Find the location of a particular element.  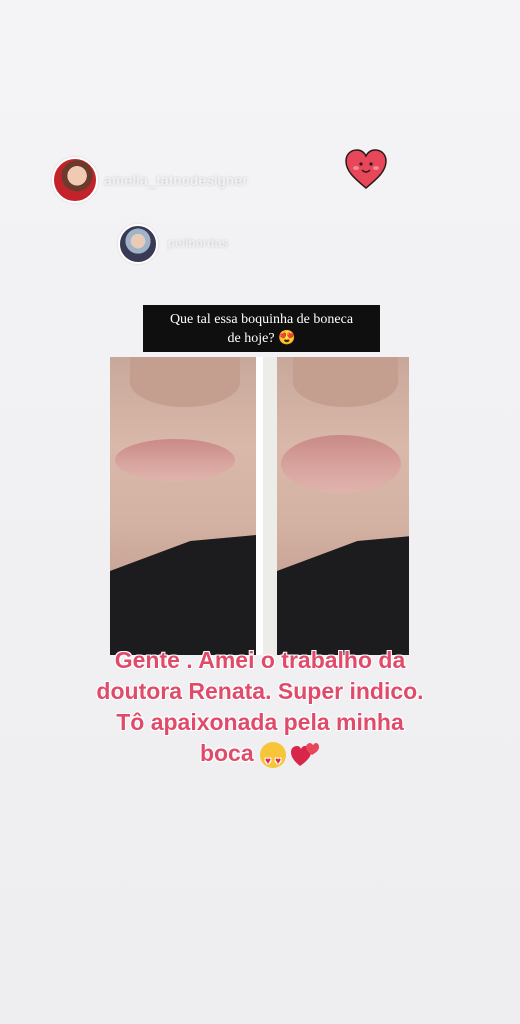

caption-line-1: Que tal essa boquinha de boneca is located at coordinates (261, 319).